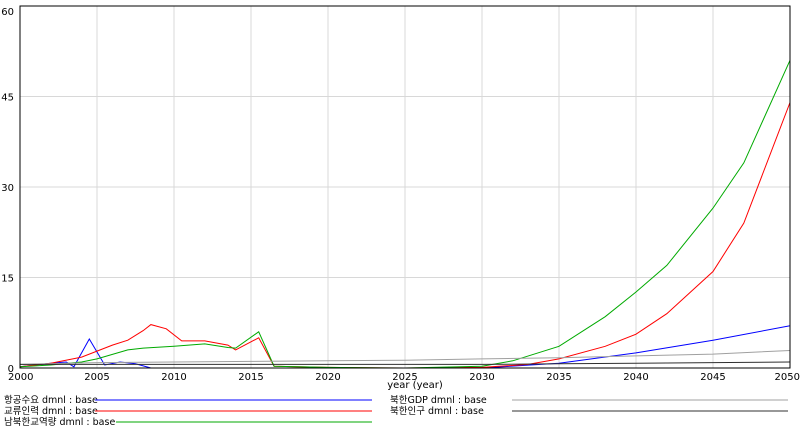  I want to click on y-tick-label: 30, so click(7, 188).